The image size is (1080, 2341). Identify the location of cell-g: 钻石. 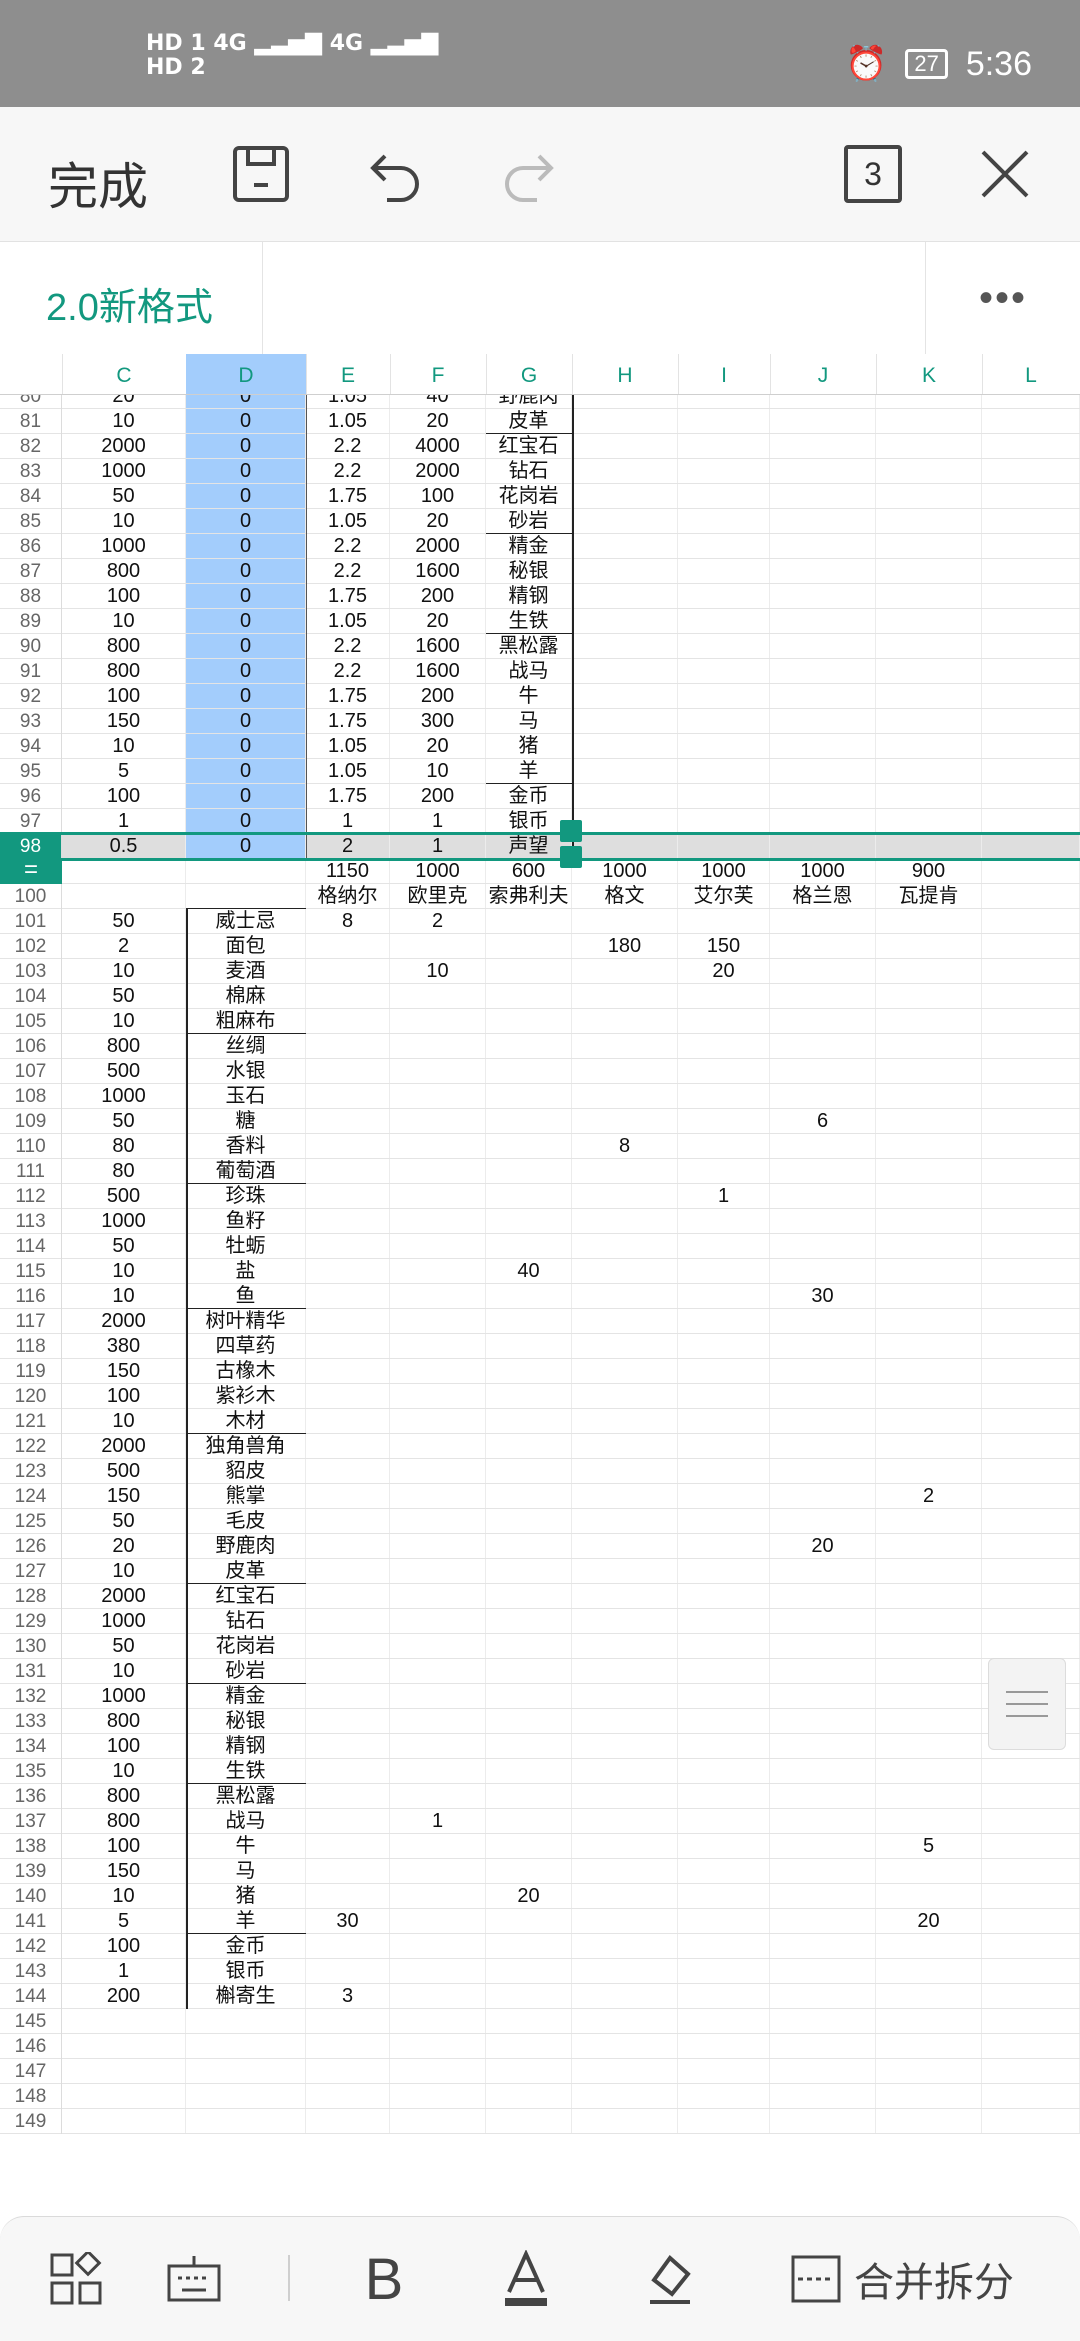
(529, 471).